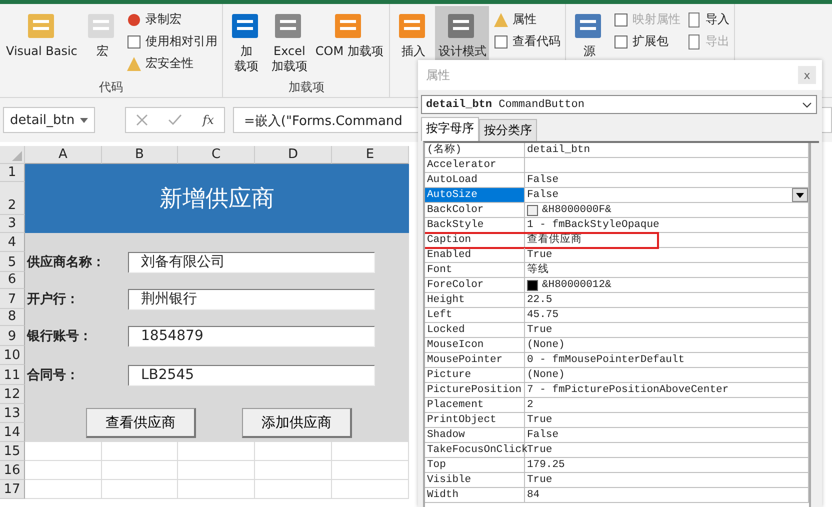  Describe the element at coordinates (475, 285) in the screenshot. I see `property-name: ForeColor` at that location.